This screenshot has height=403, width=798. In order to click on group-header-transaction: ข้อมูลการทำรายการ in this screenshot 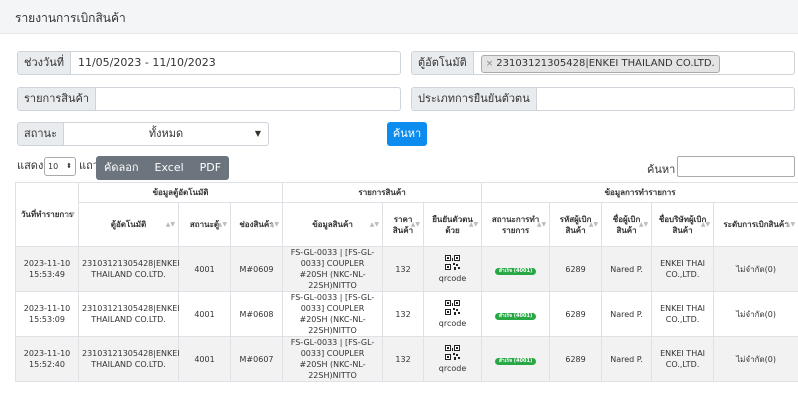, I will do `click(639, 192)`.